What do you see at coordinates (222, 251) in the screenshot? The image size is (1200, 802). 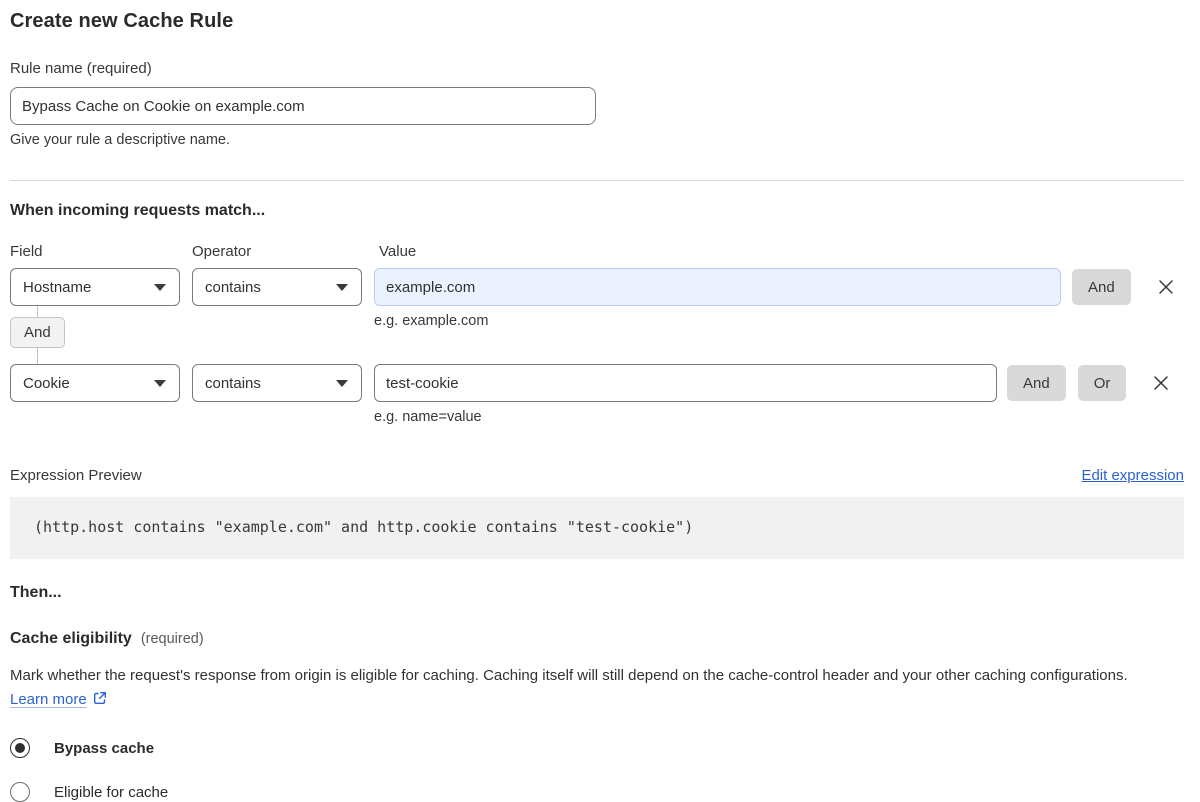 I see `operator-column-label: Operator` at bounding box center [222, 251].